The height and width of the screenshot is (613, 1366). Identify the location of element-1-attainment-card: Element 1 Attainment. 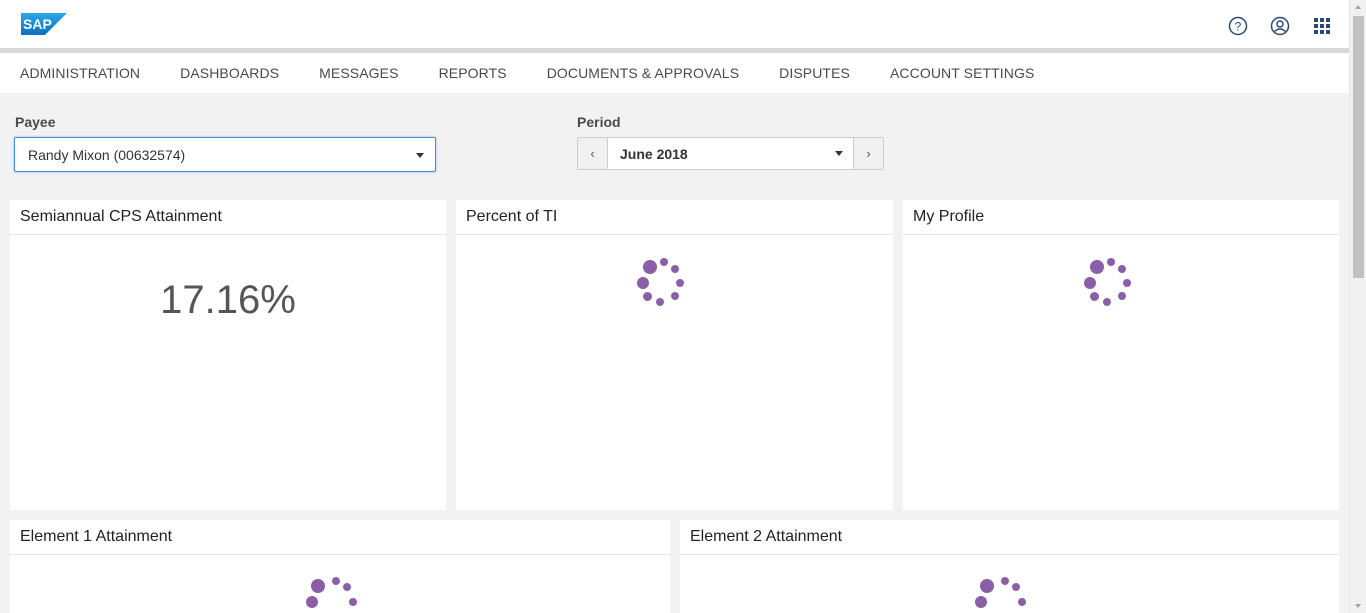
(340, 566).